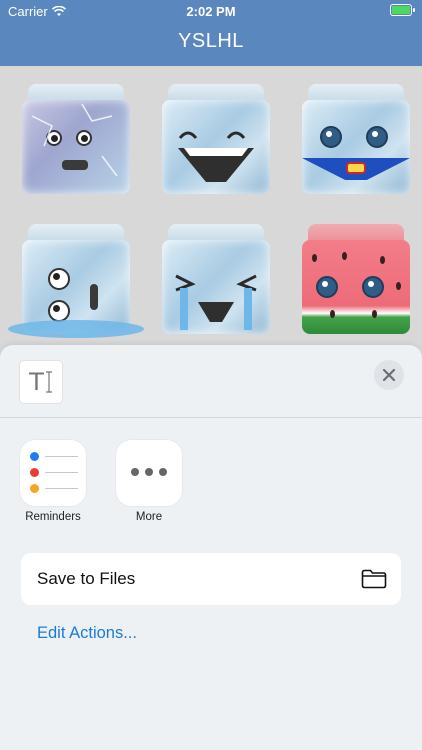 The height and width of the screenshot is (750, 422). Describe the element at coordinates (76, 281) in the screenshot. I see `sticker-melting-ice-cube` at that location.